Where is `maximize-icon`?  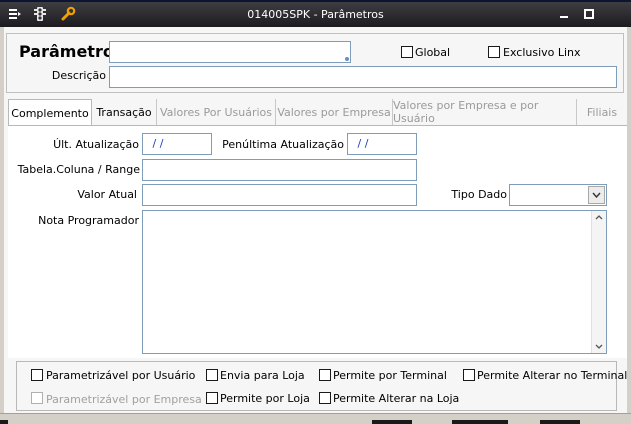 maximize-icon is located at coordinates (589, 14).